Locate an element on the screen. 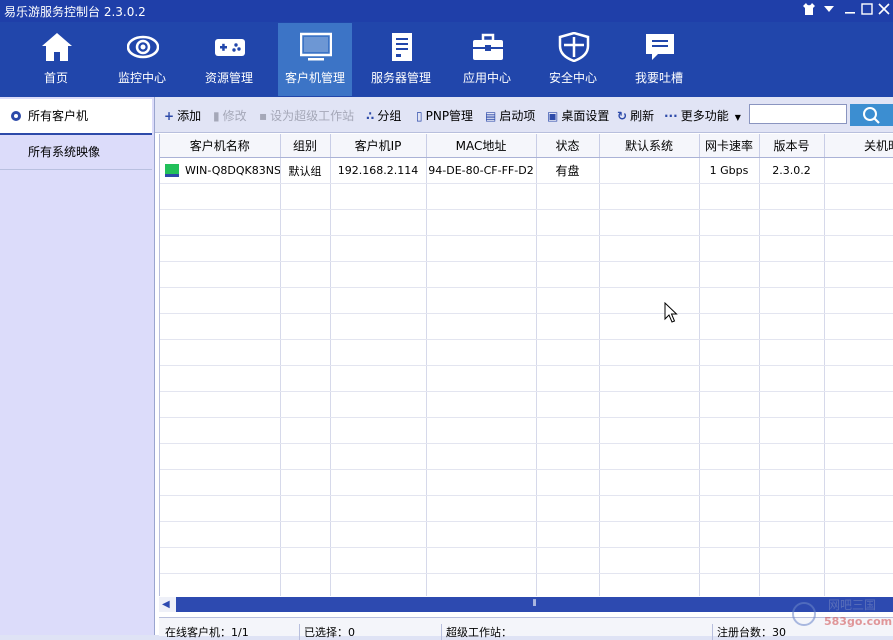  monitor-icon is located at coordinates (316, 47).